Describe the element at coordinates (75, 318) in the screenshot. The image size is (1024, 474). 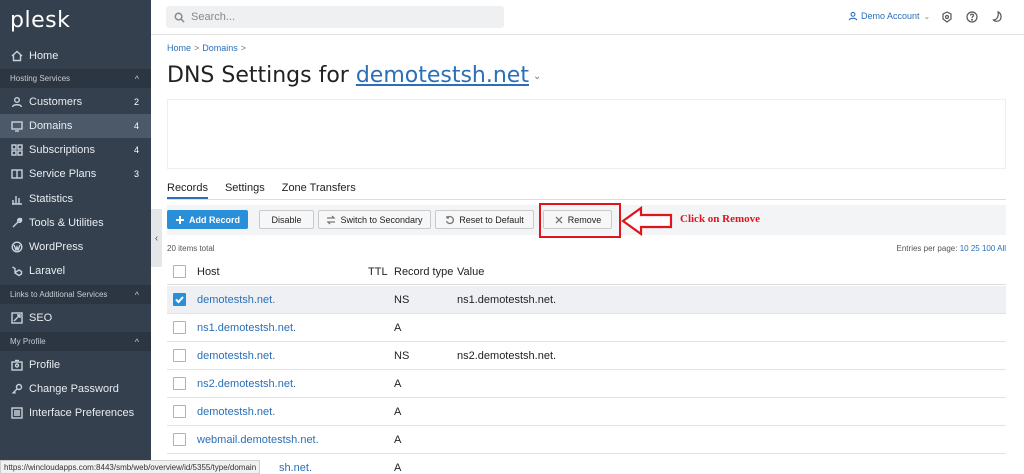
I see `sidebar-item-seo: SEO` at that location.